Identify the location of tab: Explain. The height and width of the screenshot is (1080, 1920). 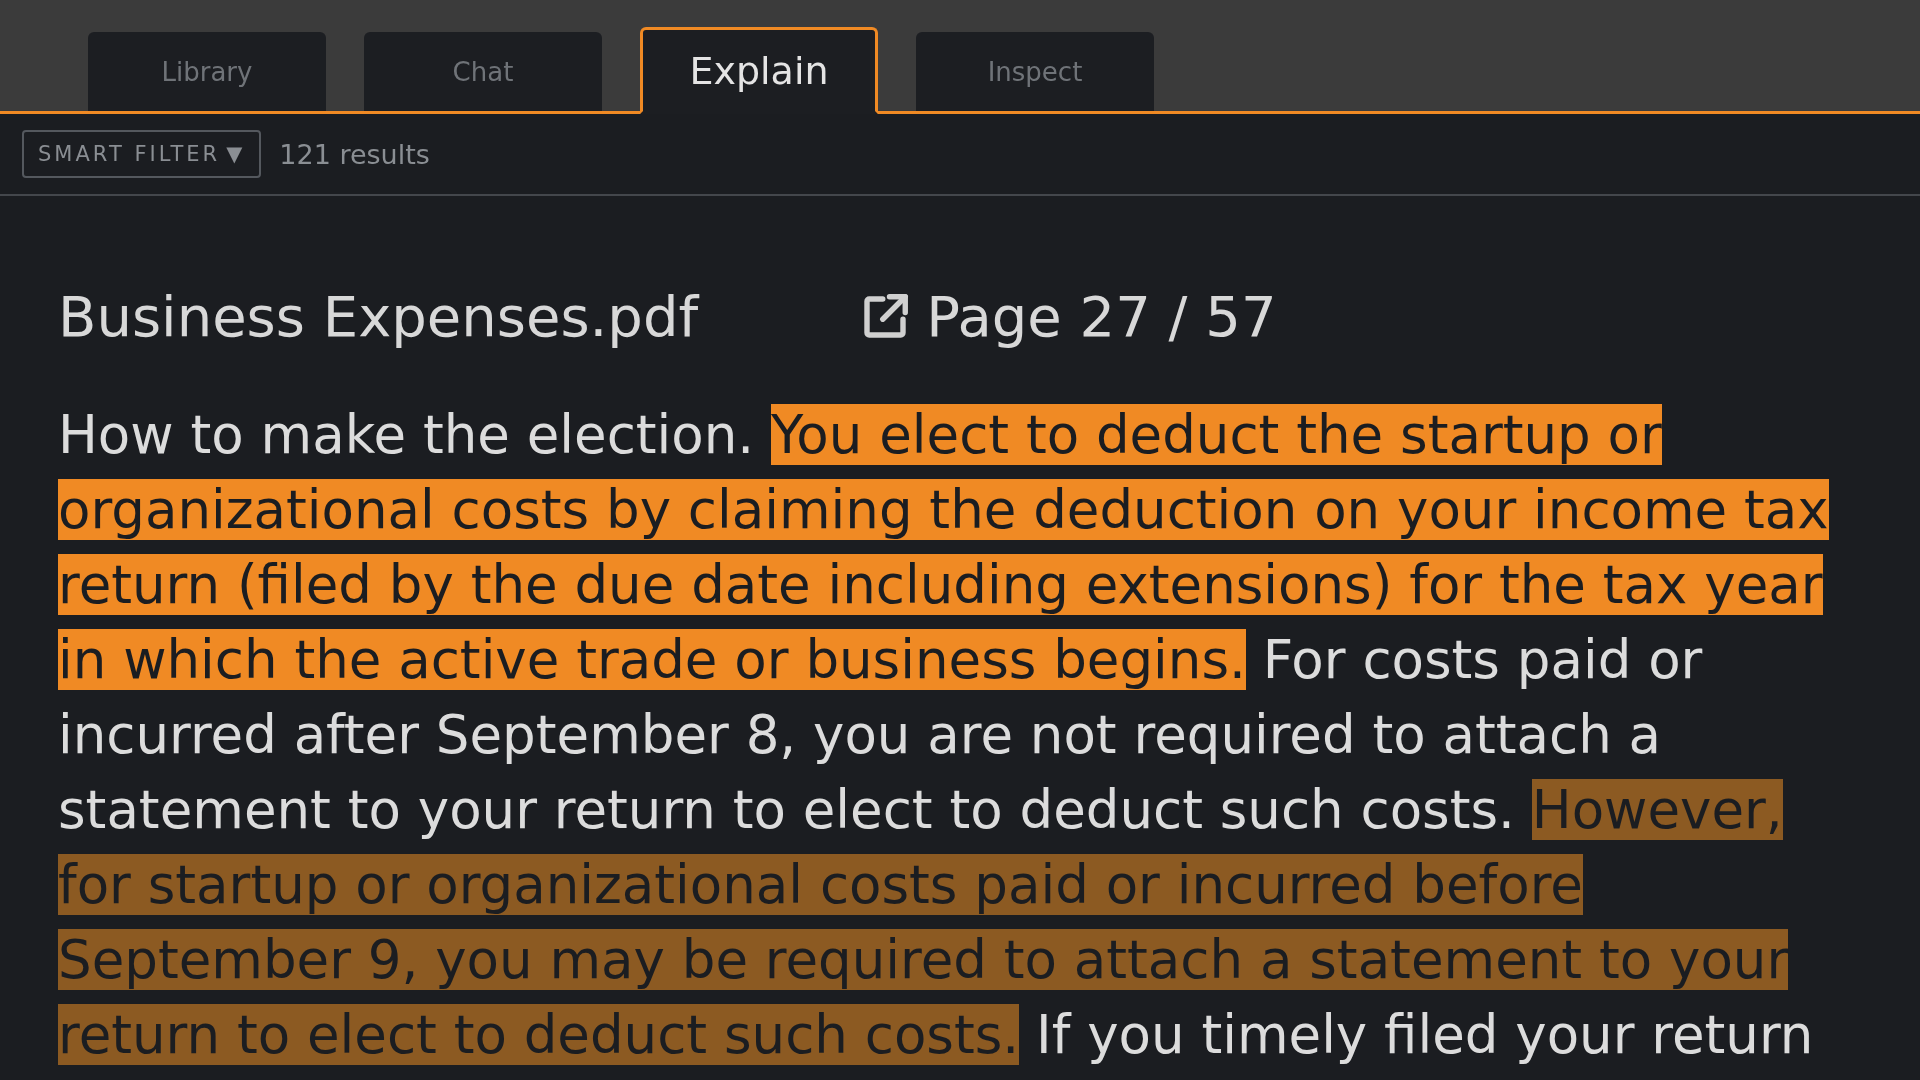
(759, 70).